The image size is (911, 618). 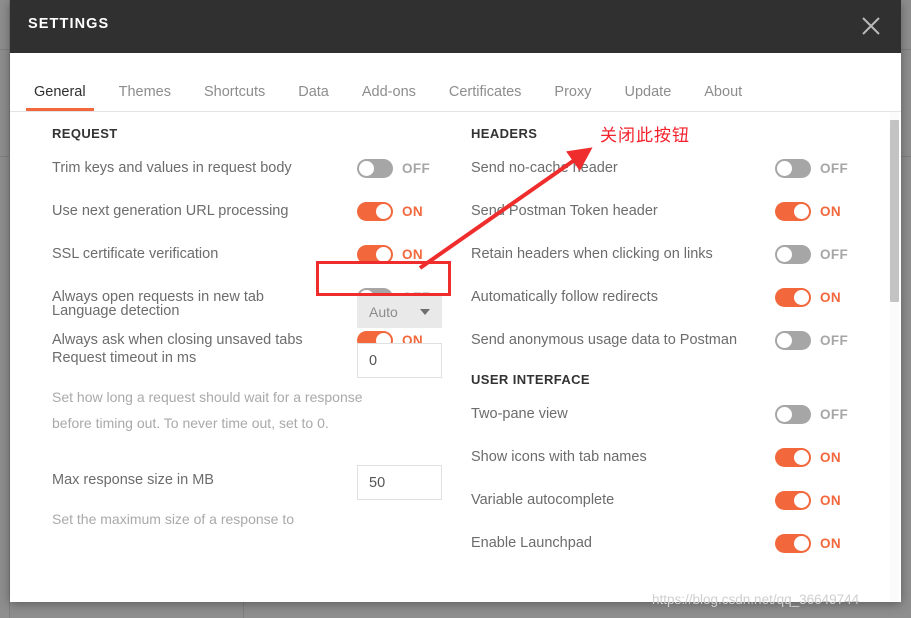 What do you see at coordinates (252, 220) in the screenshot?
I see `setting-row: Use next generation URL processing ON` at bounding box center [252, 220].